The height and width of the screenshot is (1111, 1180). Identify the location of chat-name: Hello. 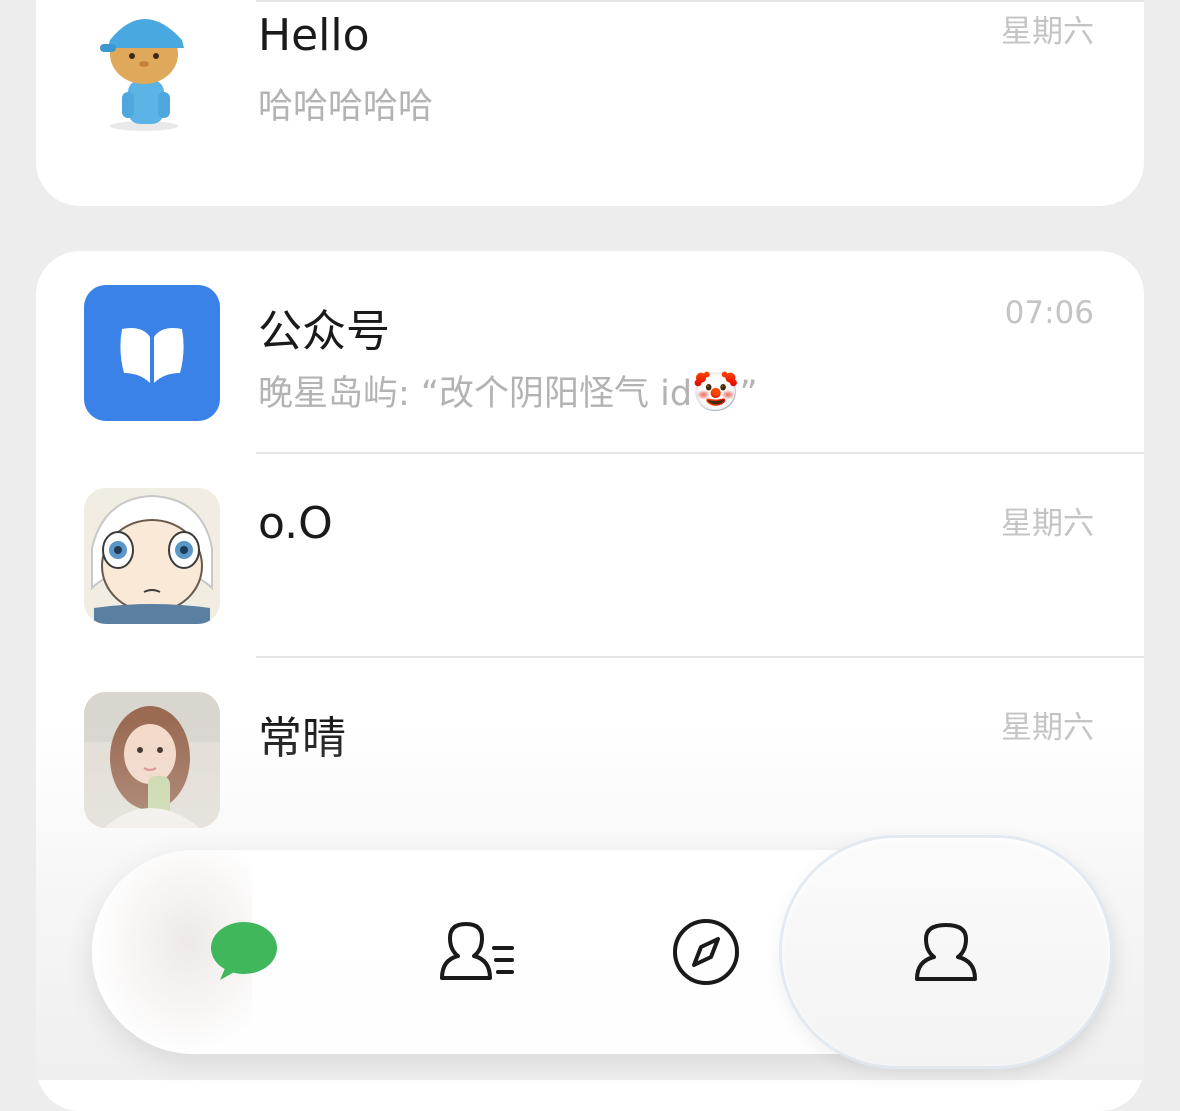
(314, 35).